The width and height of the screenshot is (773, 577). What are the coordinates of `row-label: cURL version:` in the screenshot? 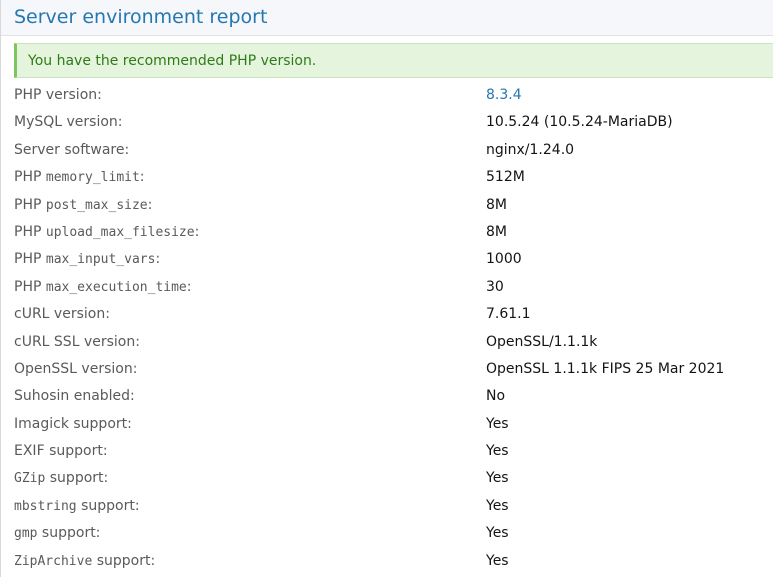 It's located at (62, 314).